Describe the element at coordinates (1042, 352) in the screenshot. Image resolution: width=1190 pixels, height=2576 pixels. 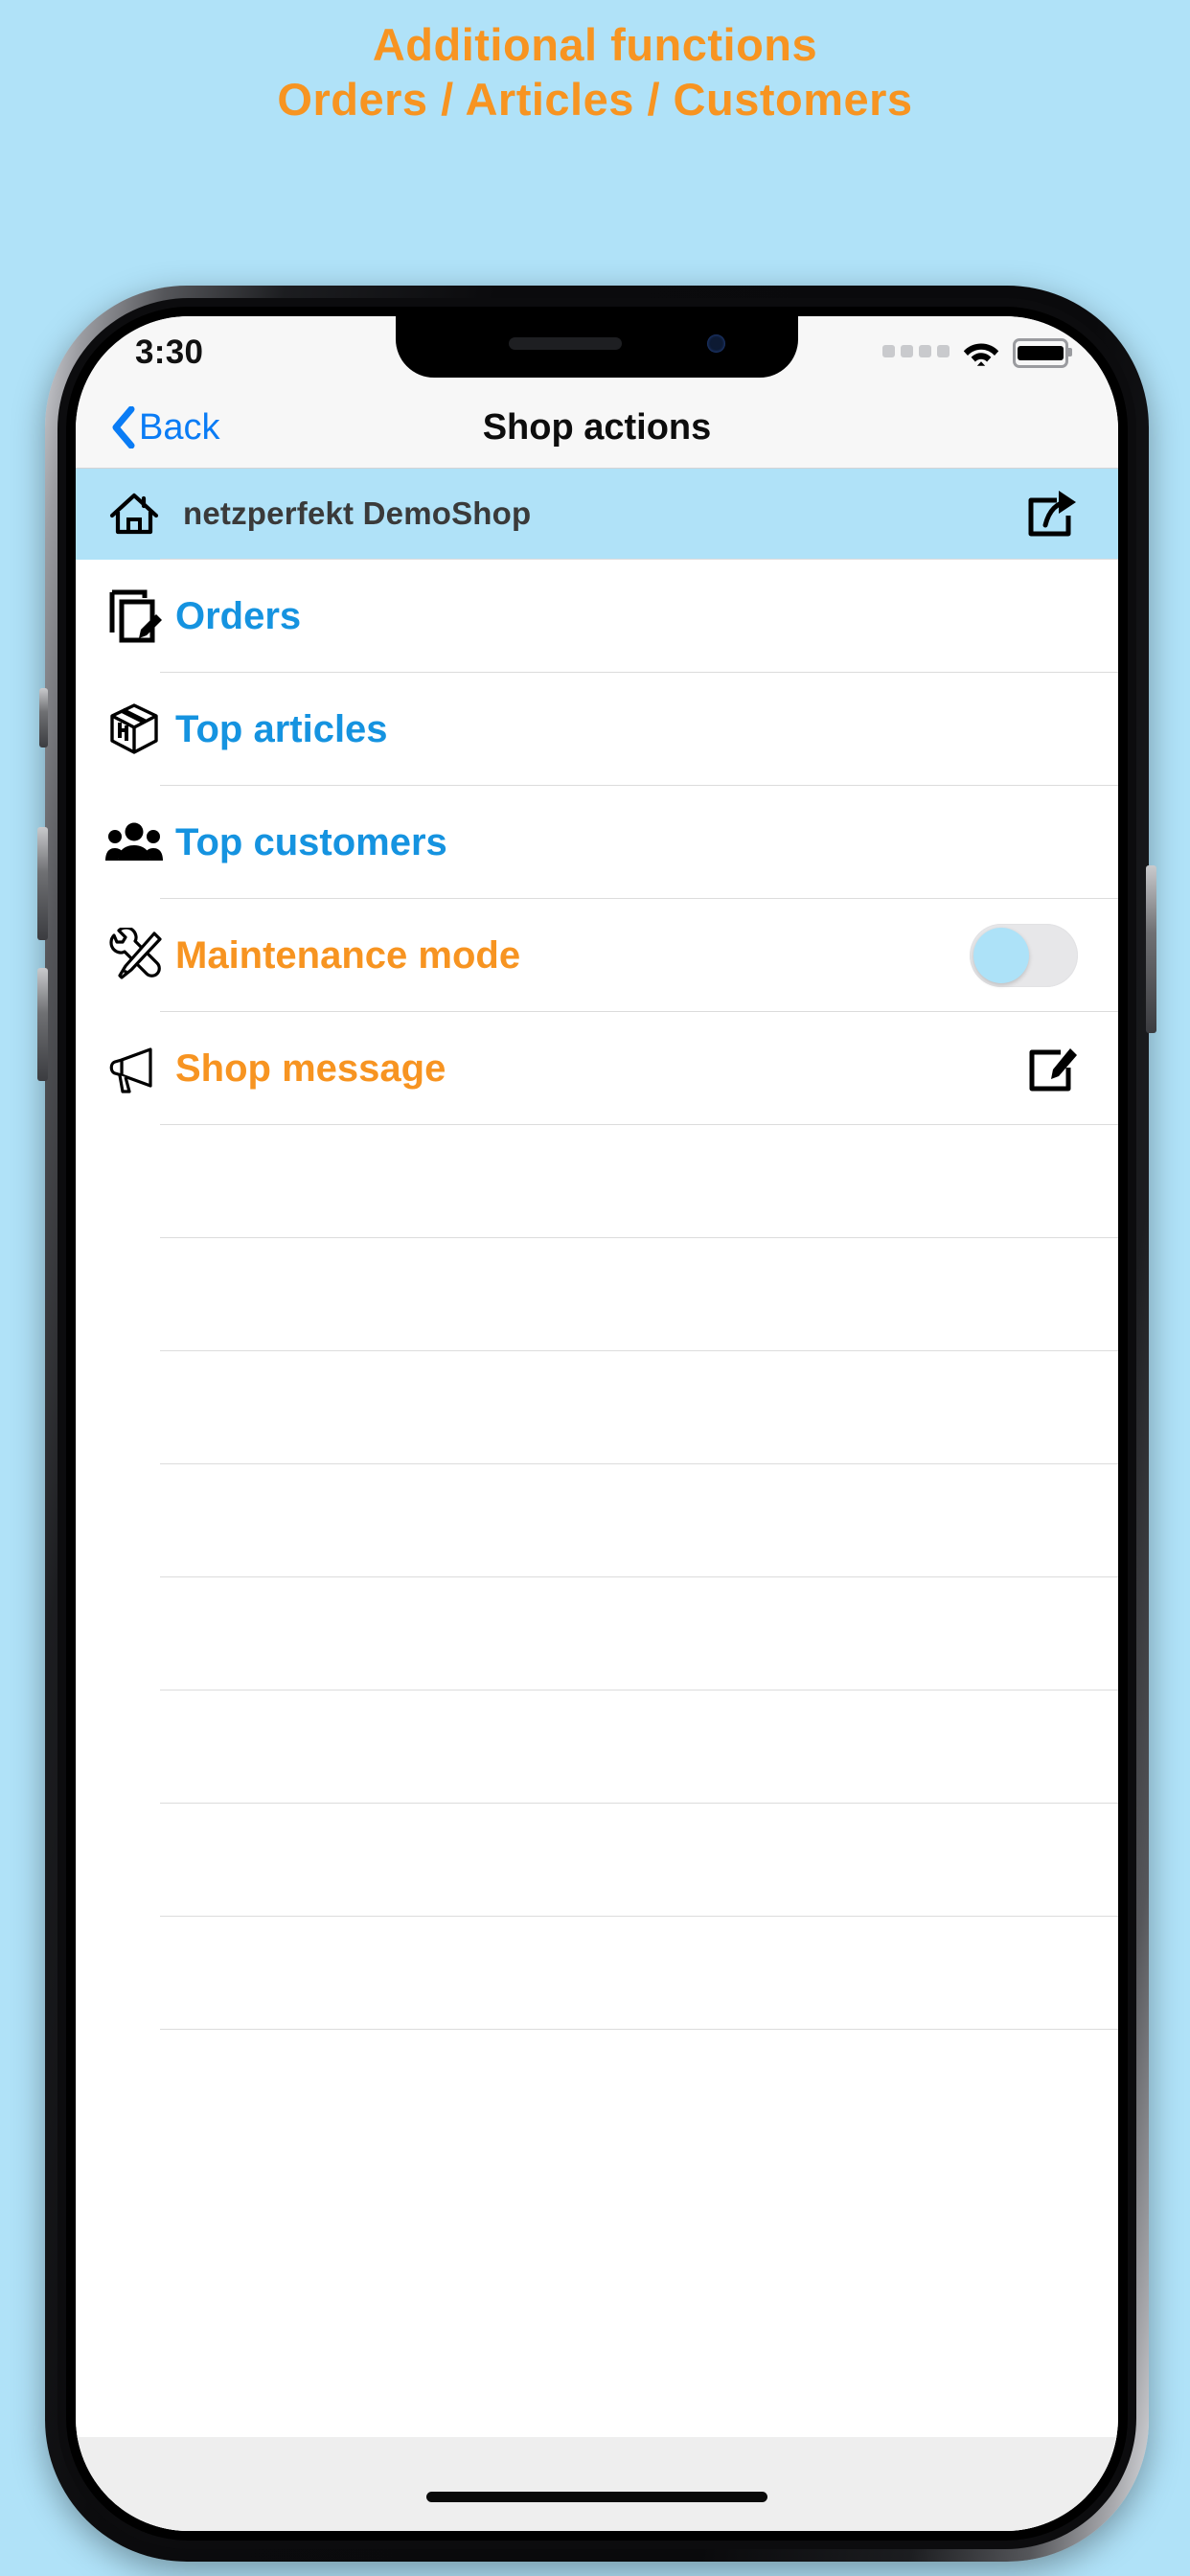
I see `battery-full-icon` at that location.